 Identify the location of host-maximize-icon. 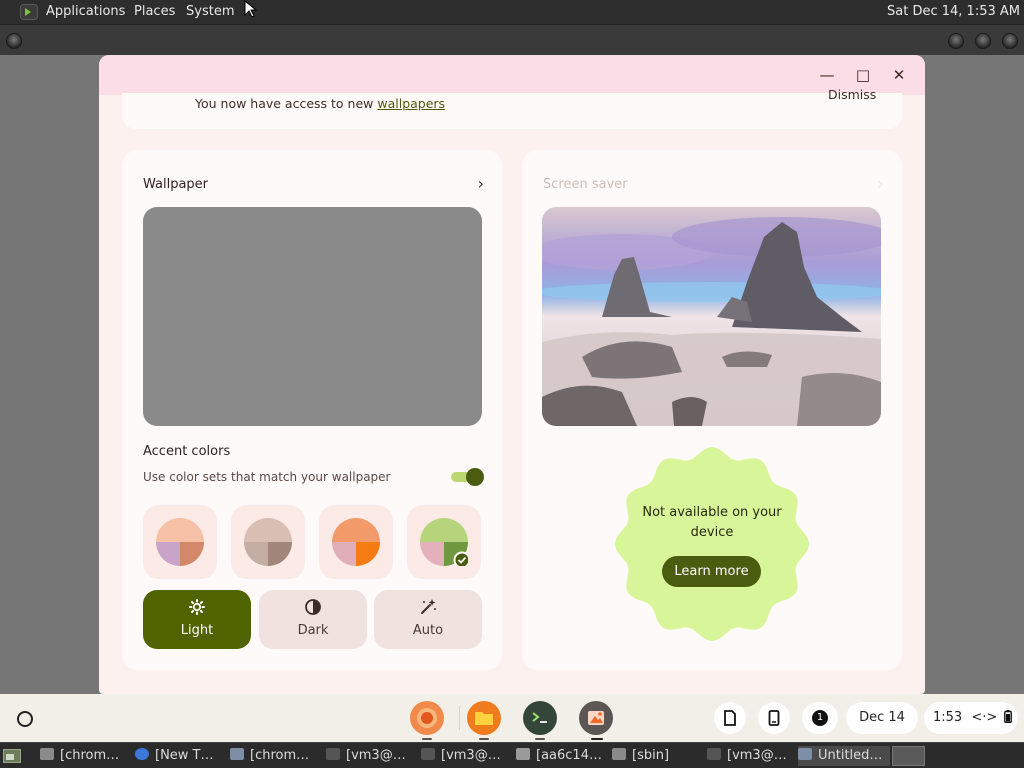
(983, 41).